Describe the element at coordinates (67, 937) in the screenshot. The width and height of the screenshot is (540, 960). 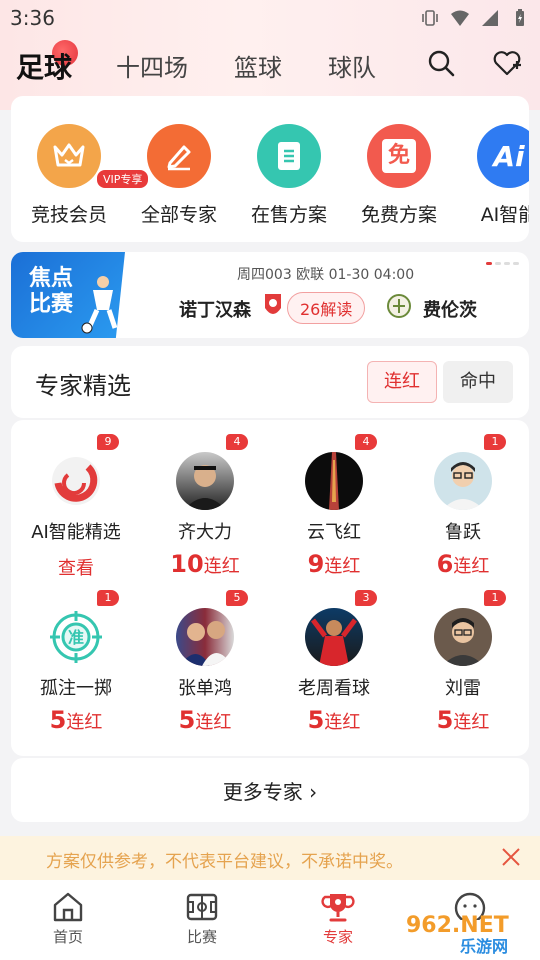
I see `nav-label: 首页` at that location.